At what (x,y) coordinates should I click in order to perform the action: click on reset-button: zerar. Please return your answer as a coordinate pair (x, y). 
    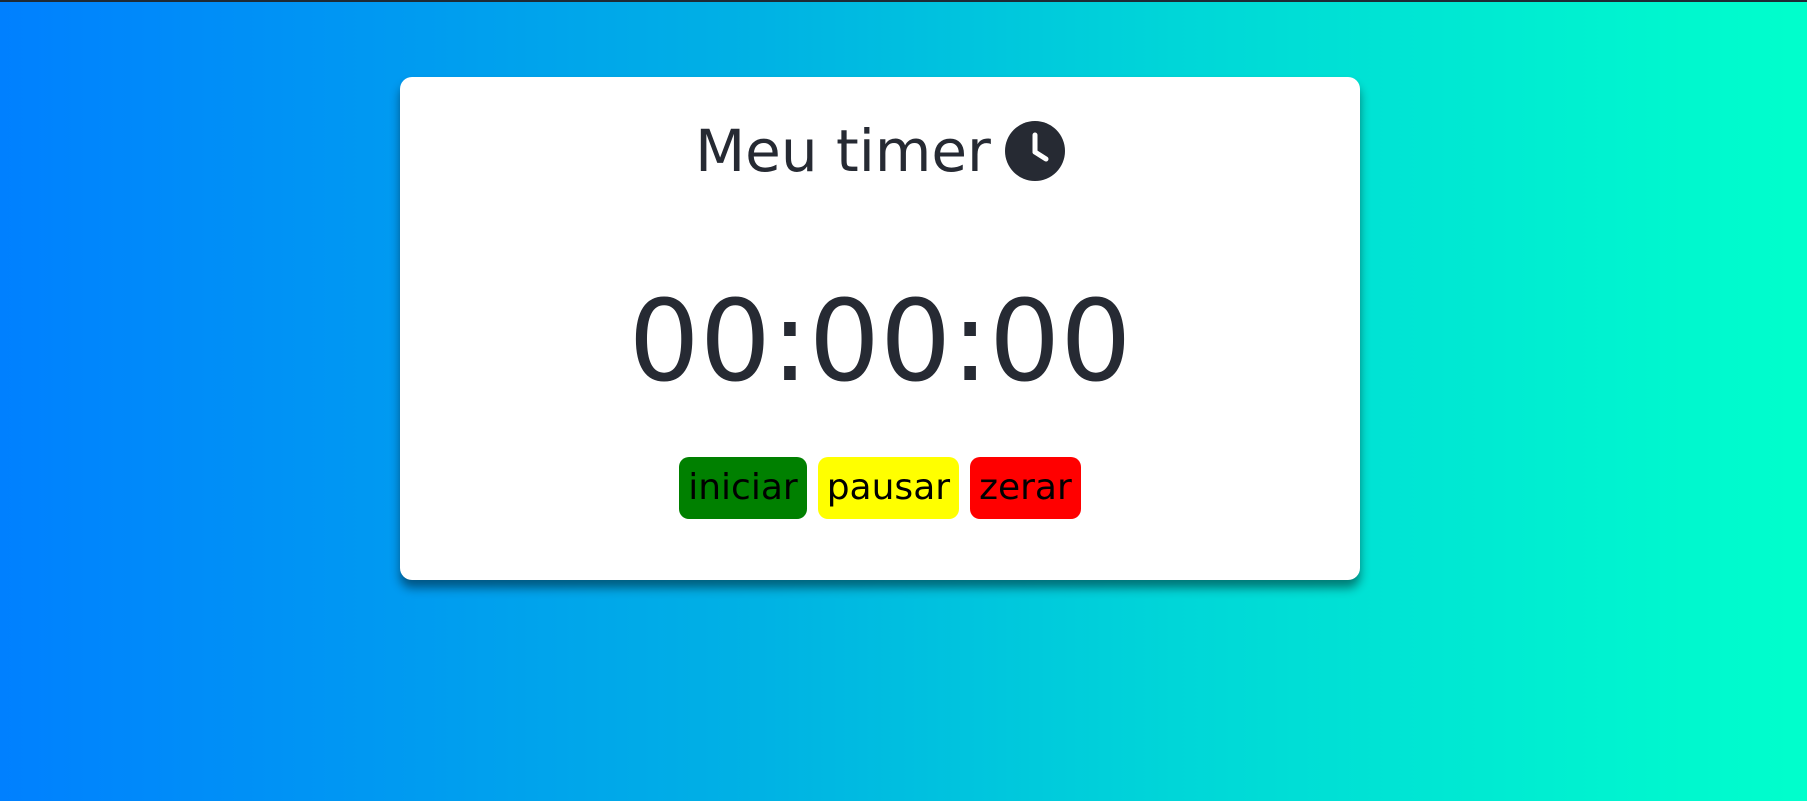
    Looking at the image, I should click on (1025, 488).